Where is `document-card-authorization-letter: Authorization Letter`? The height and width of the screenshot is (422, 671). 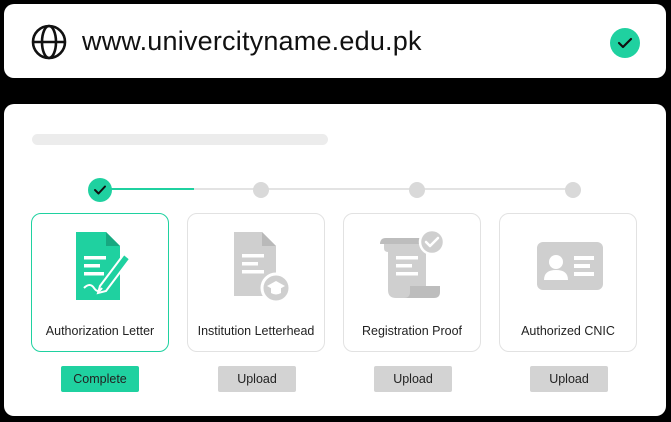 document-card-authorization-letter: Authorization Letter is located at coordinates (100, 282).